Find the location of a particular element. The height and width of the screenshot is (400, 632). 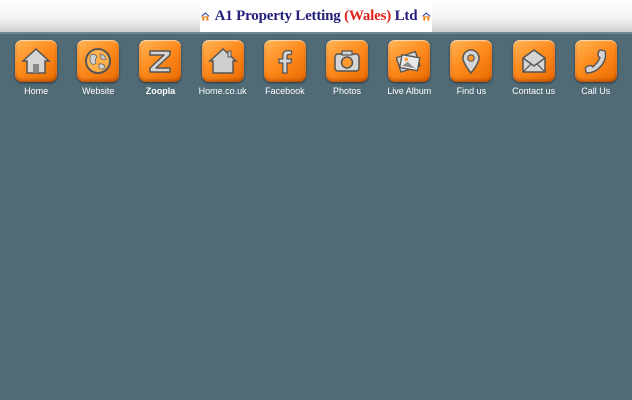

envelope-icon is located at coordinates (533, 61).